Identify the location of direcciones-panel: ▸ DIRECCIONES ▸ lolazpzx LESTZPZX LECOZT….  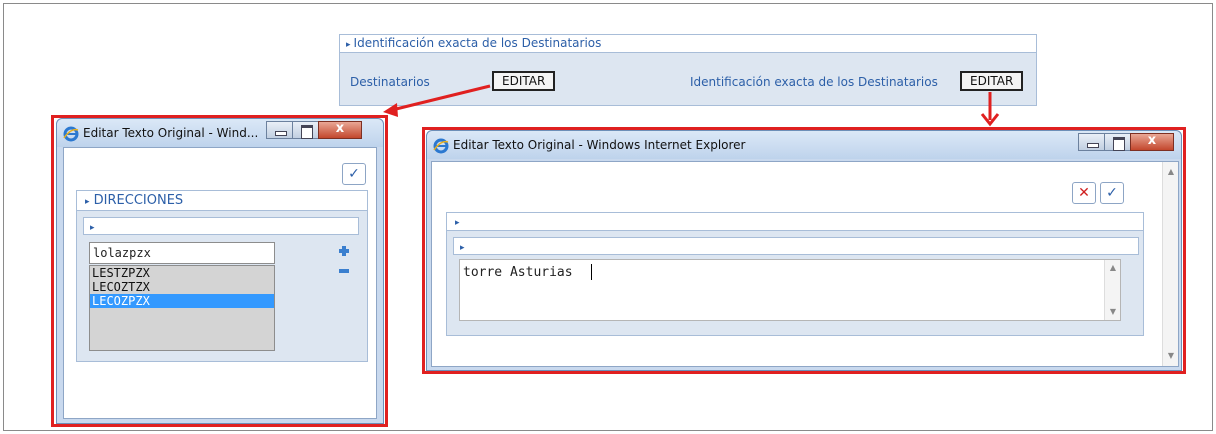
(222, 276).